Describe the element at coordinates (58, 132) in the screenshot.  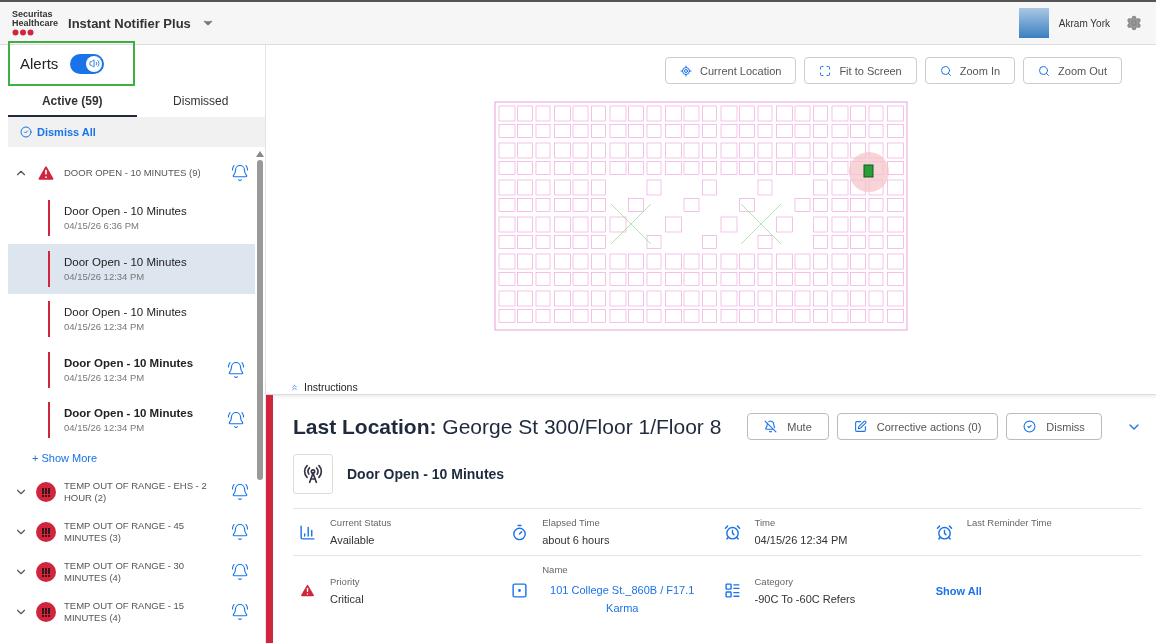
I see `dismiss-all-link: Dismiss All` at that location.